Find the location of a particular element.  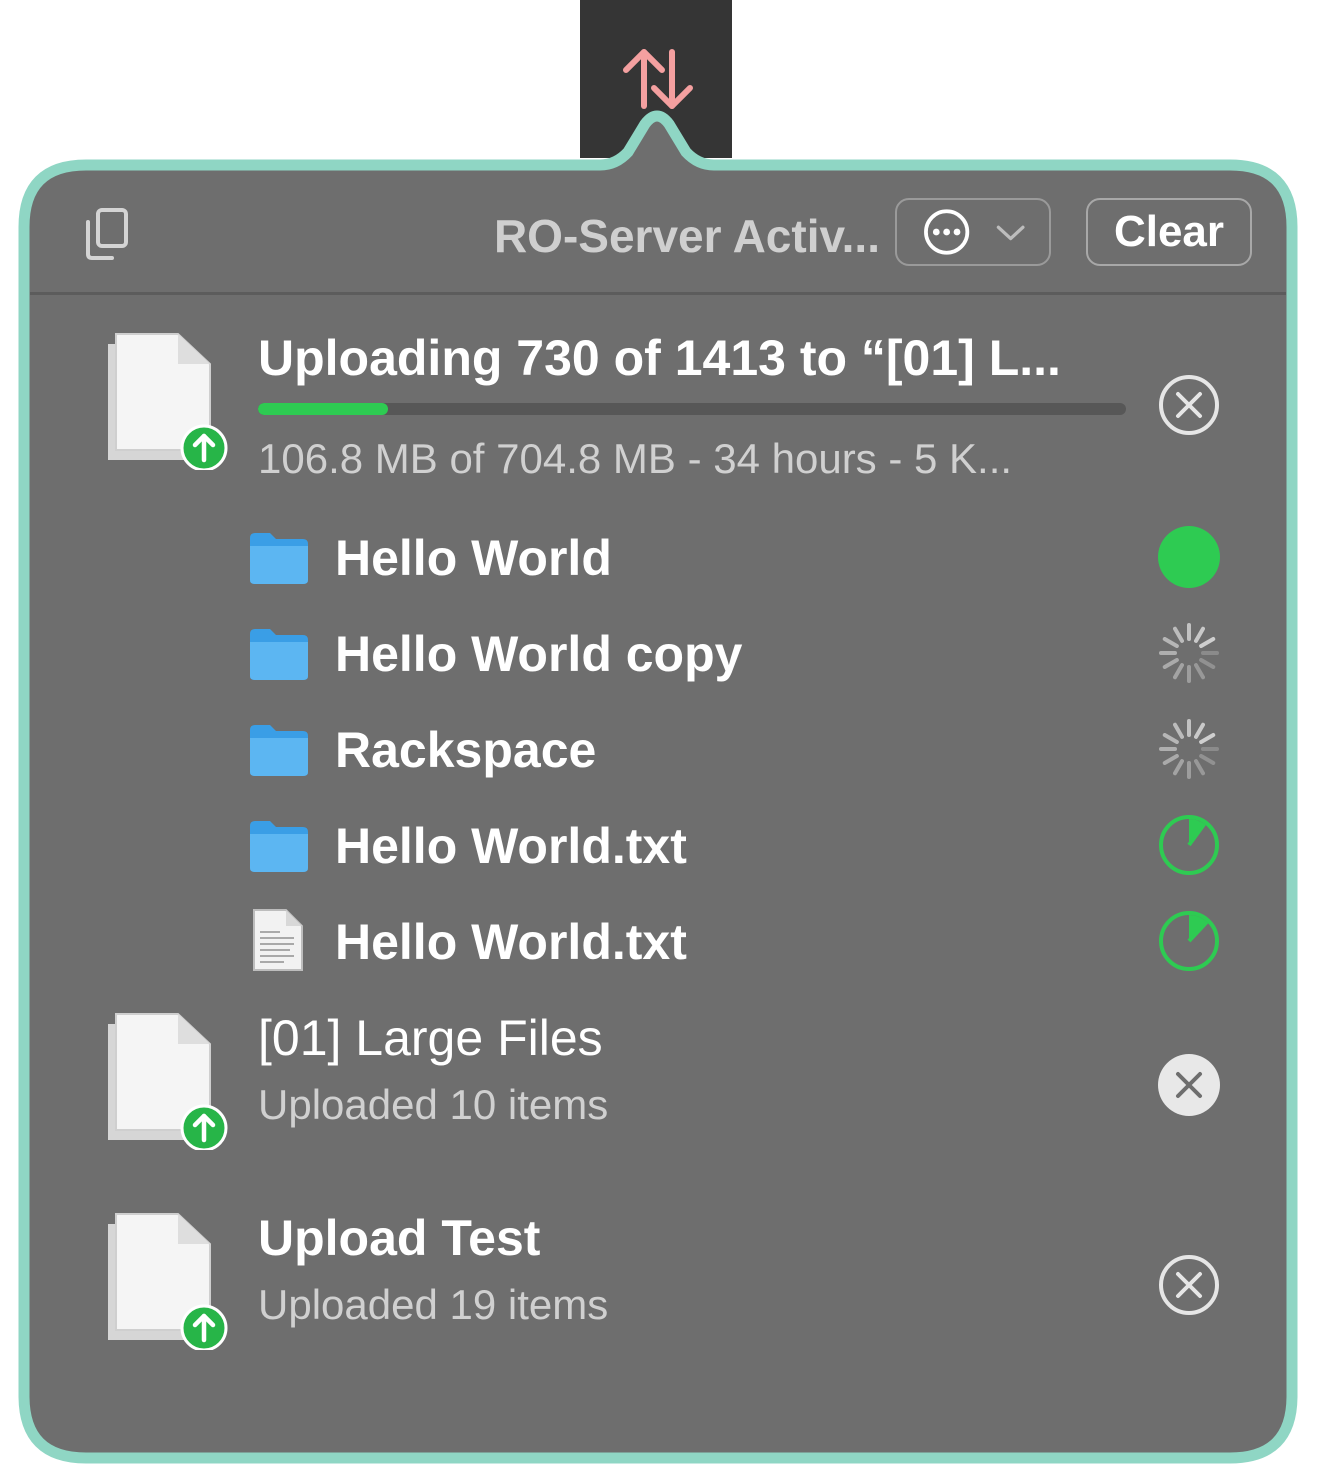

complete-status-icon is located at coordinates (1189, 557).